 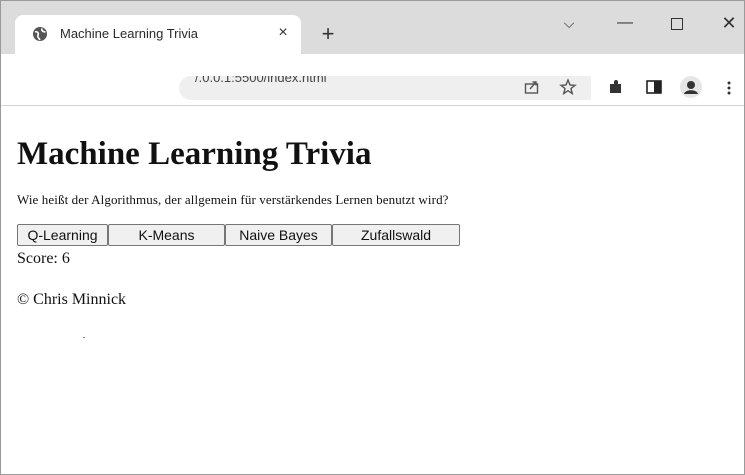 What do you see at coordinates (40, 34) in the screenshot?
I see `globe-icon` at bounding box center [40, 34].